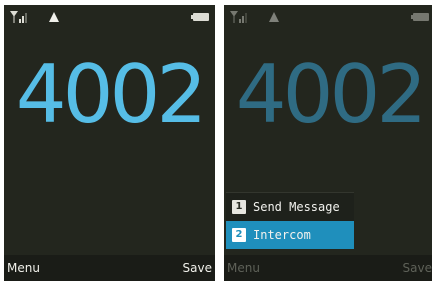 This screenshot has height=284, width=432. Describe the element at coordinates (239, 235) in the screenshot. I see `menu-item-number: 2` at that location.